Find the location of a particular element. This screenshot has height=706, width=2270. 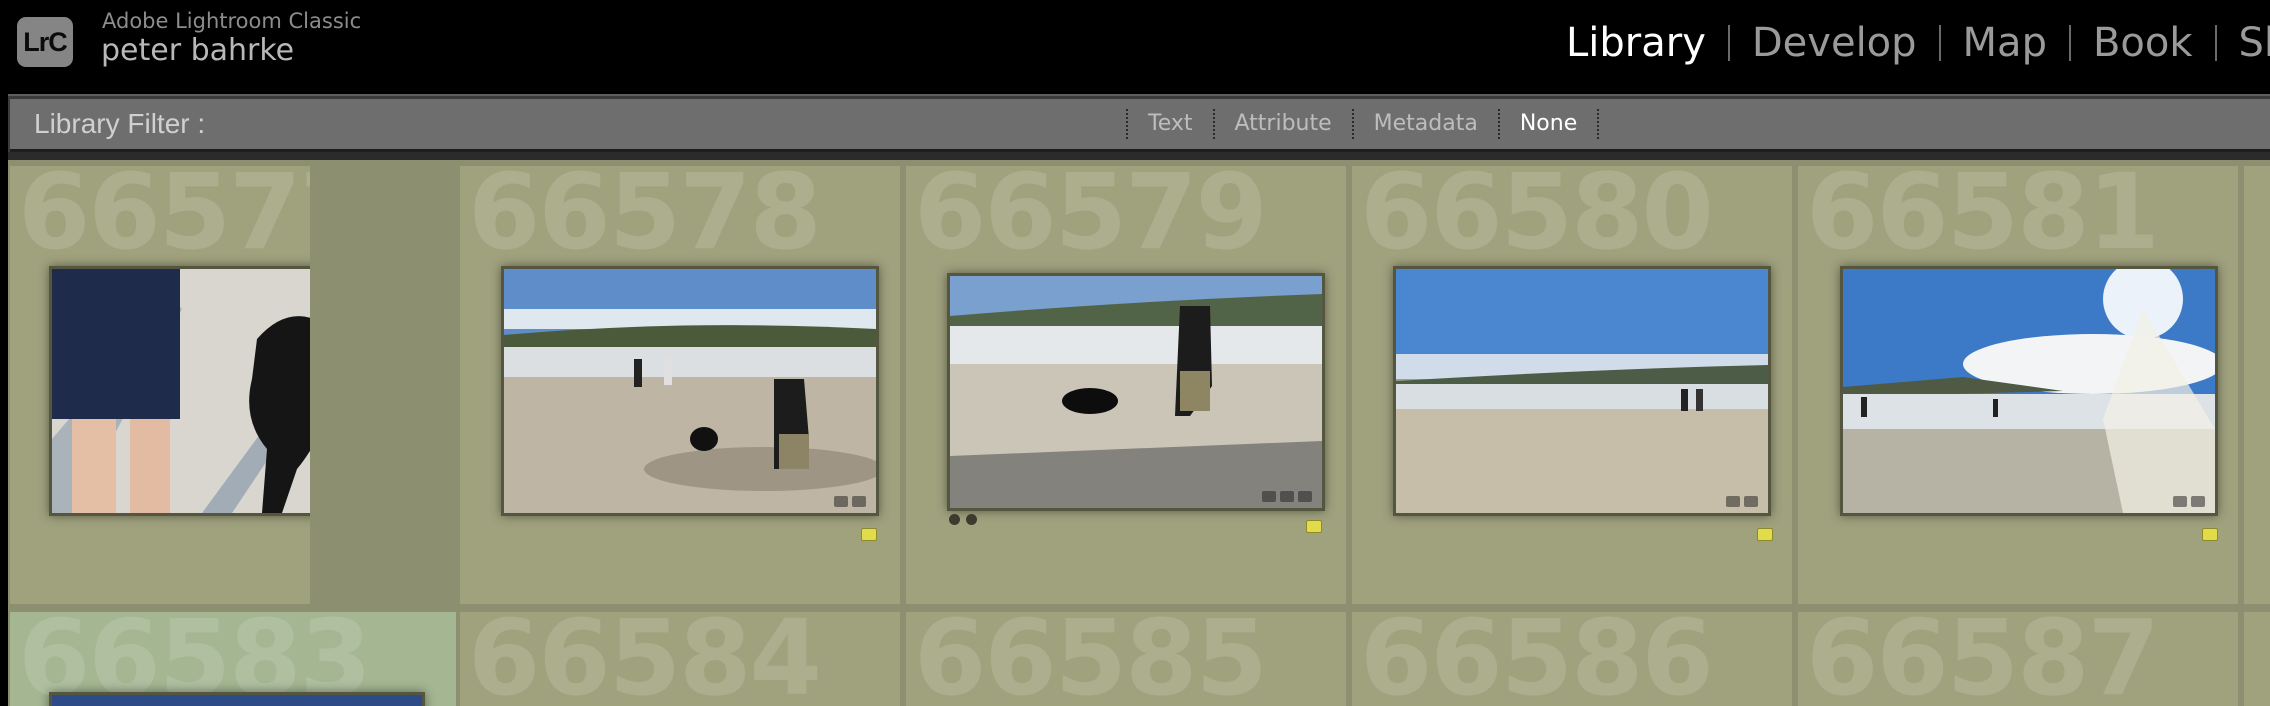

cell-index: 66587 is located at coordinates (1983, 659).